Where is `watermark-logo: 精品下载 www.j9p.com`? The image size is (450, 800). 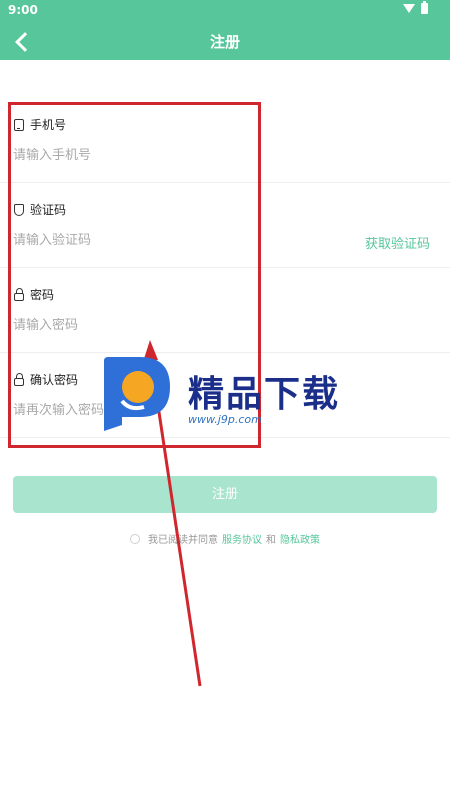 watermark-logo: 精品下载 www.j9p.com is located at coordinates (225, 400).